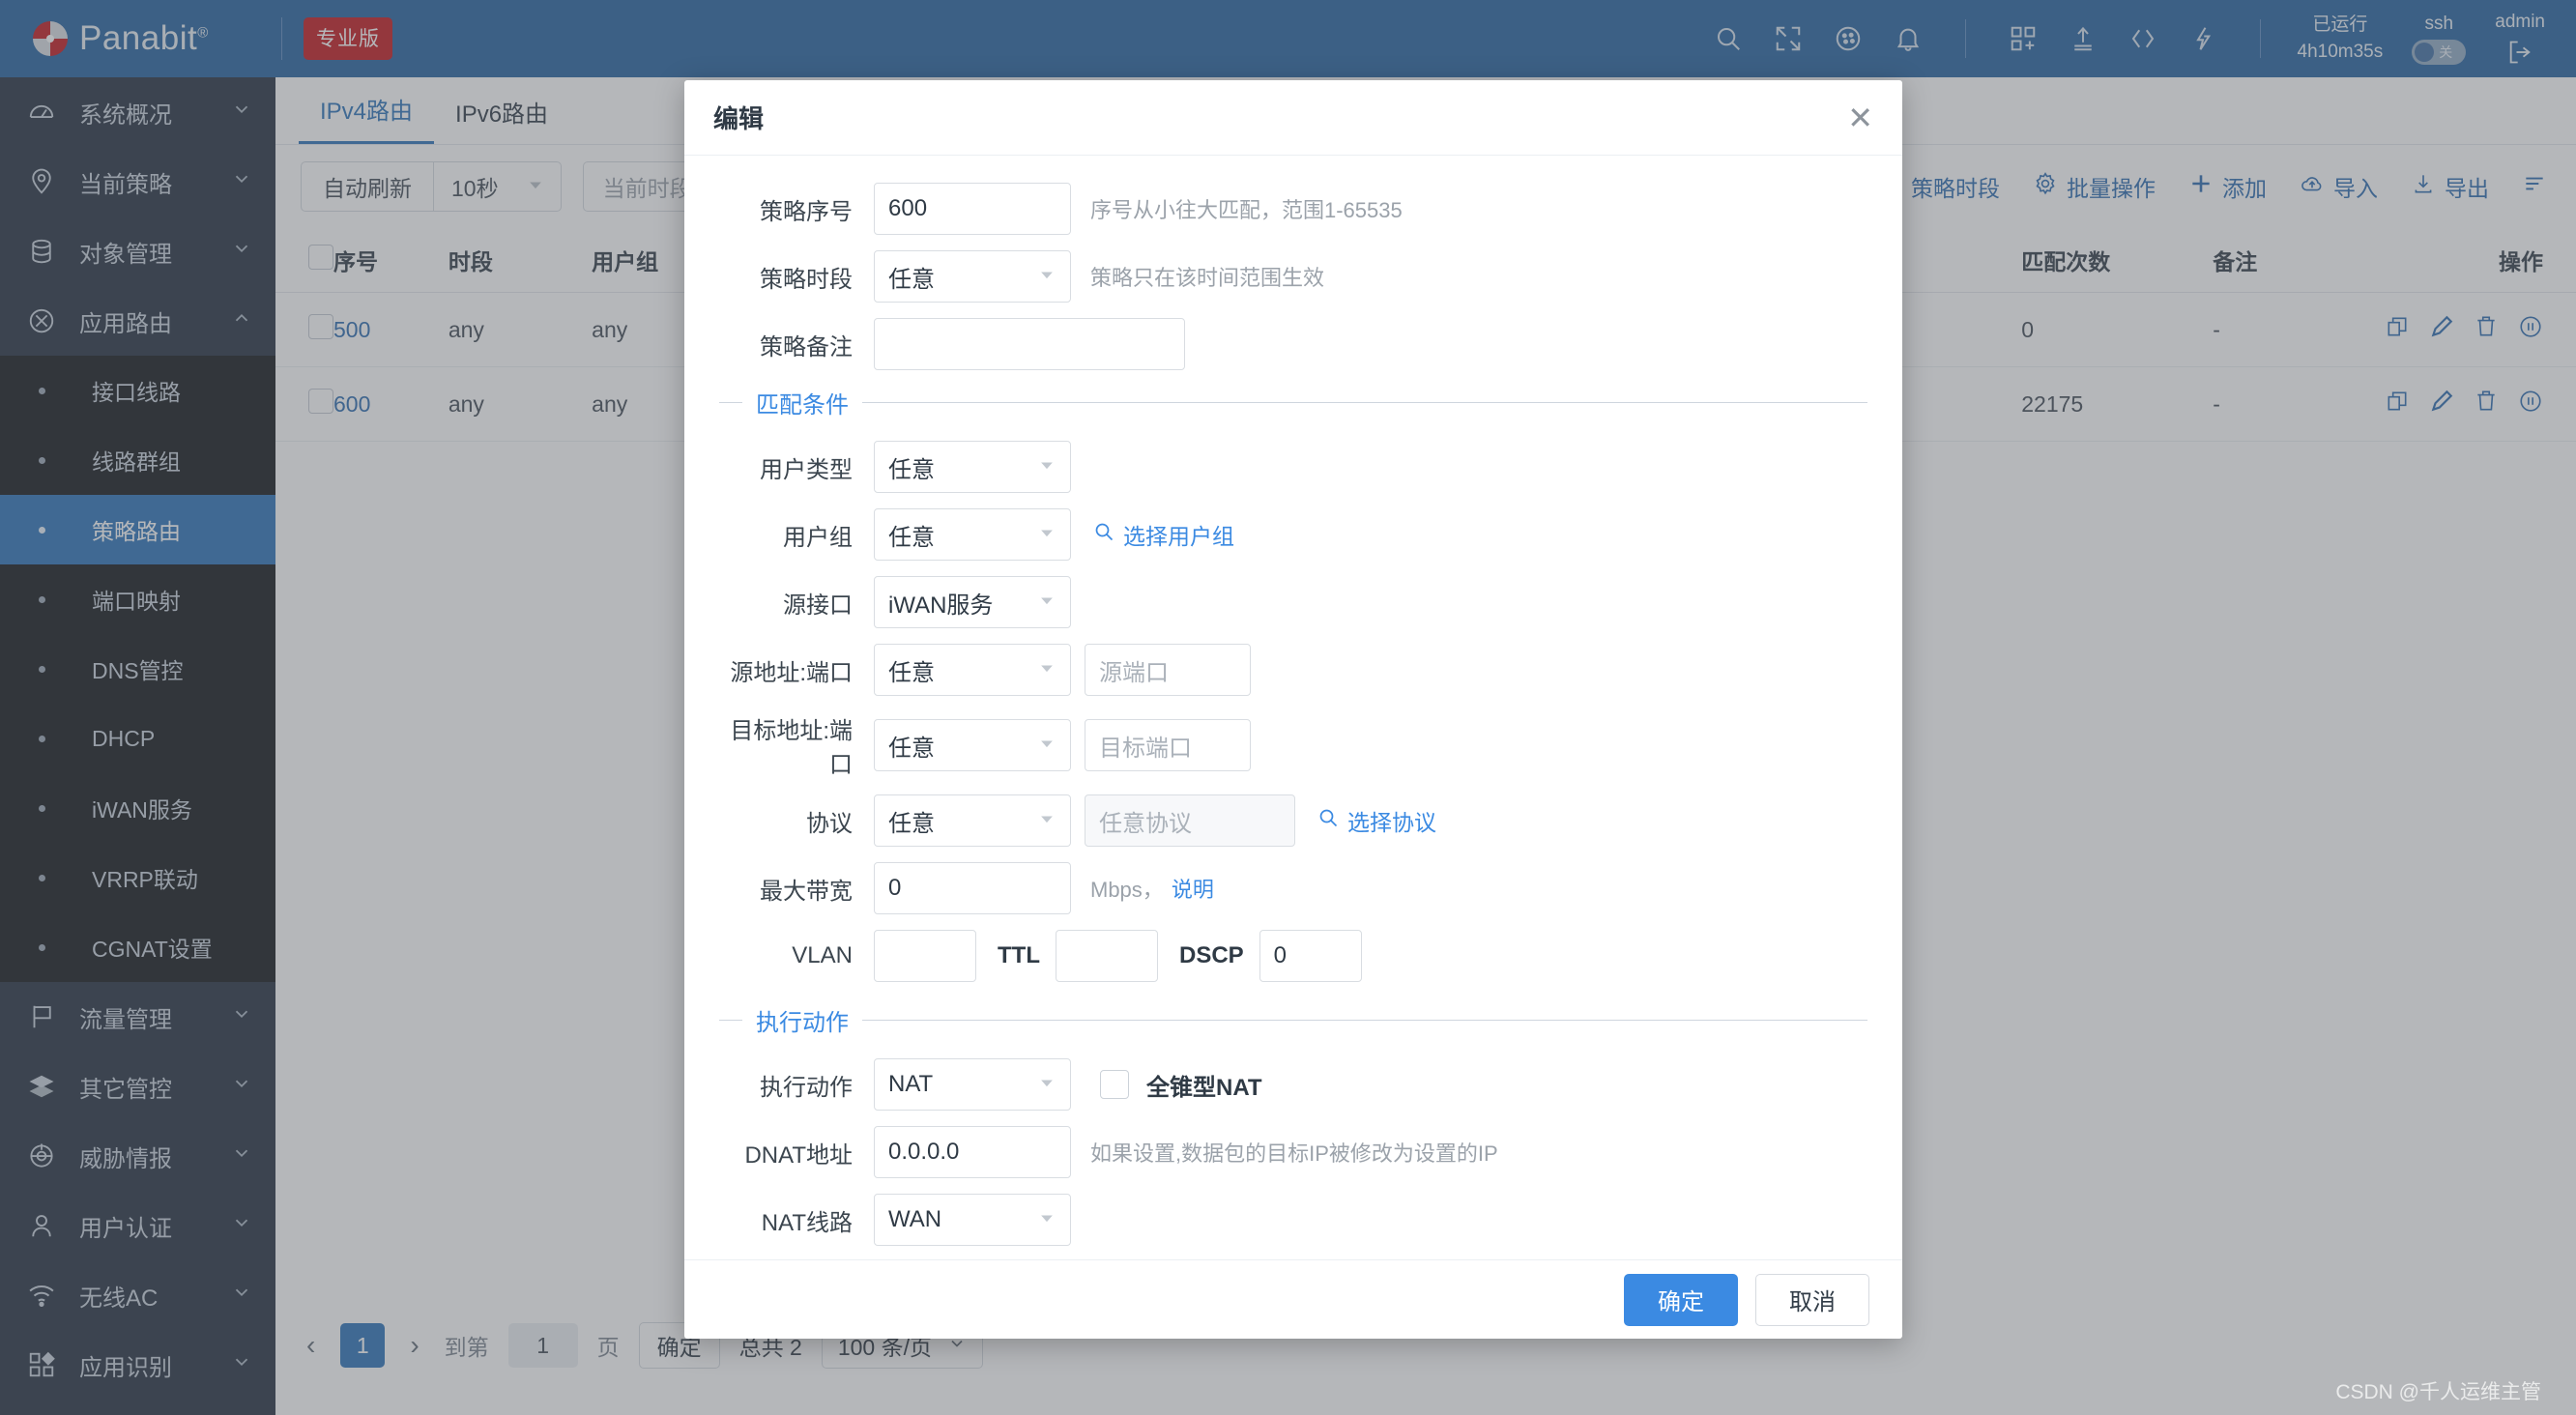  I want to click on action-label: 执行动作, so click(806, 1088).